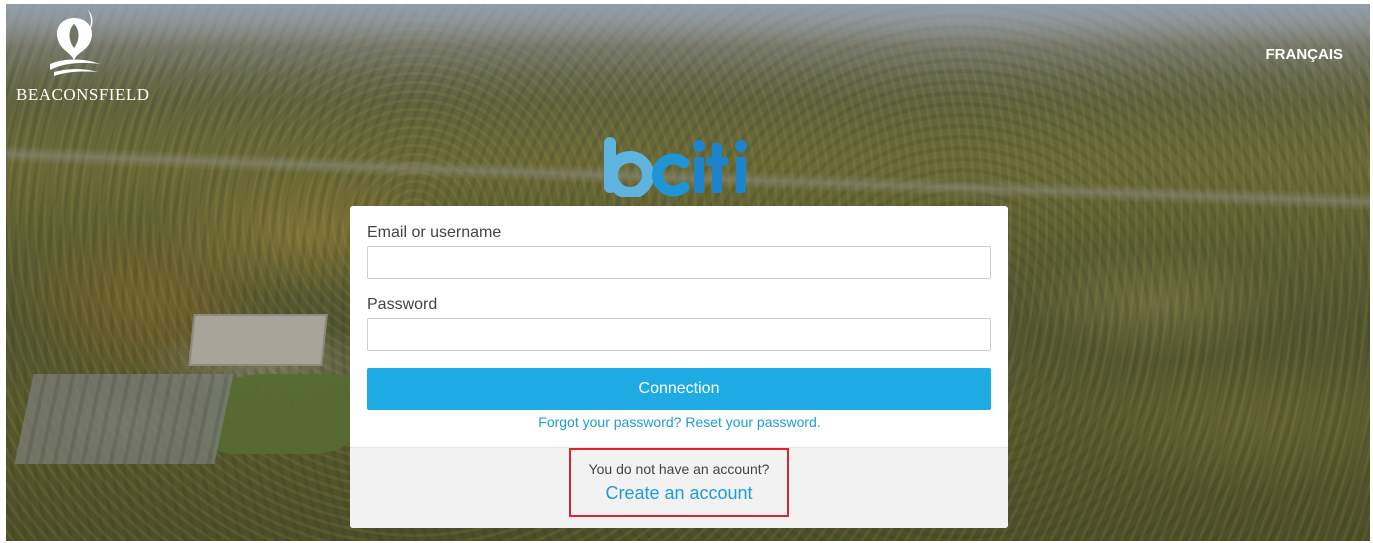 This screenshot has width=1373, height=543. I want to click on password-label: Password, so click(402, 304).